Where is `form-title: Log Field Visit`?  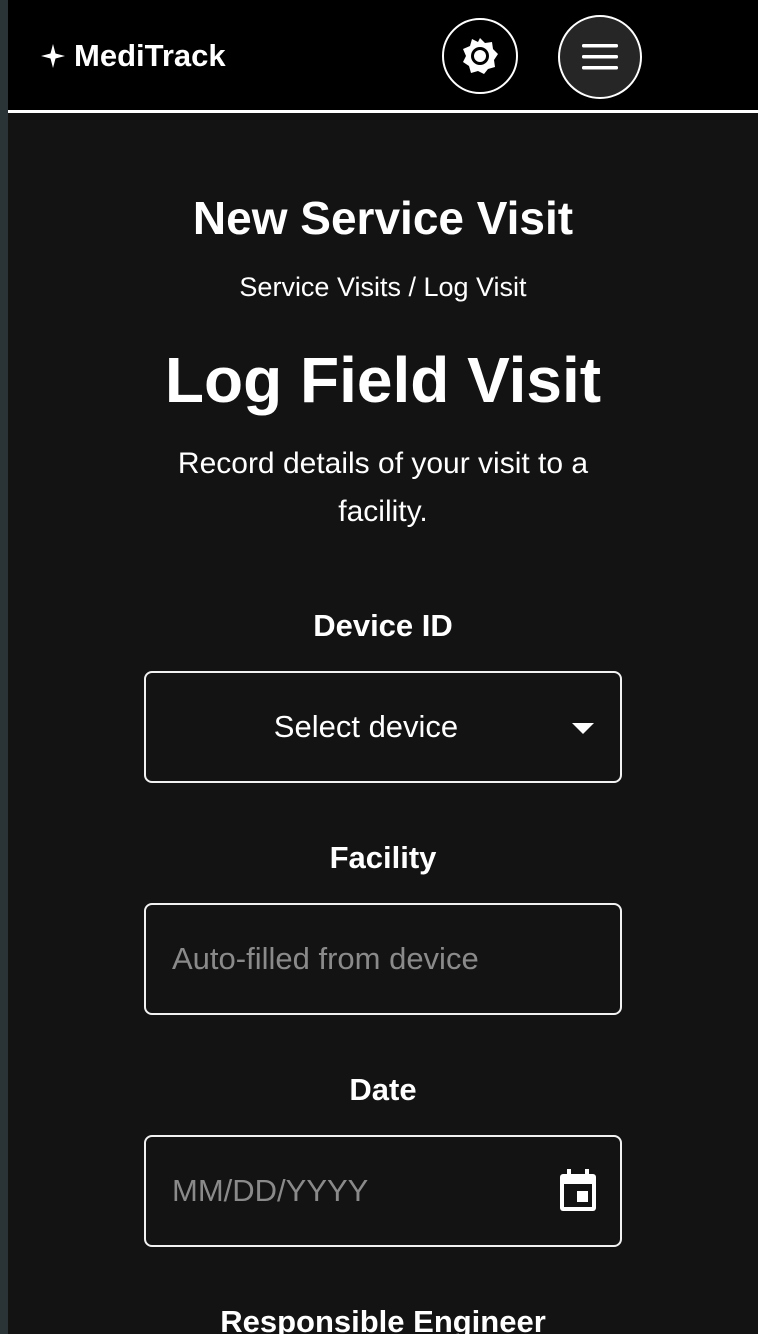
form-title: Log Field Visit is located at coordinates (383, 380).